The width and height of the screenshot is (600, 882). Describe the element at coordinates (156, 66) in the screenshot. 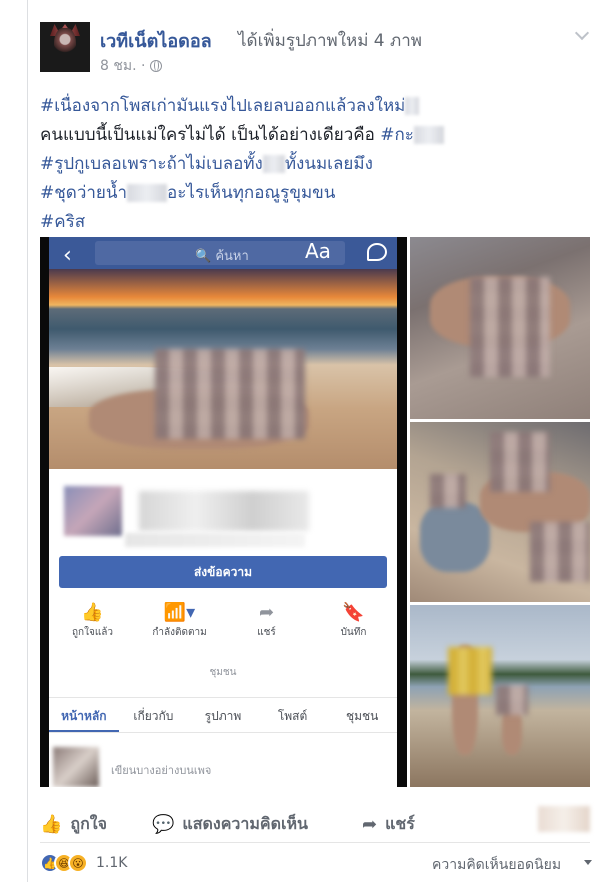

I see `globe-icon` at that location.